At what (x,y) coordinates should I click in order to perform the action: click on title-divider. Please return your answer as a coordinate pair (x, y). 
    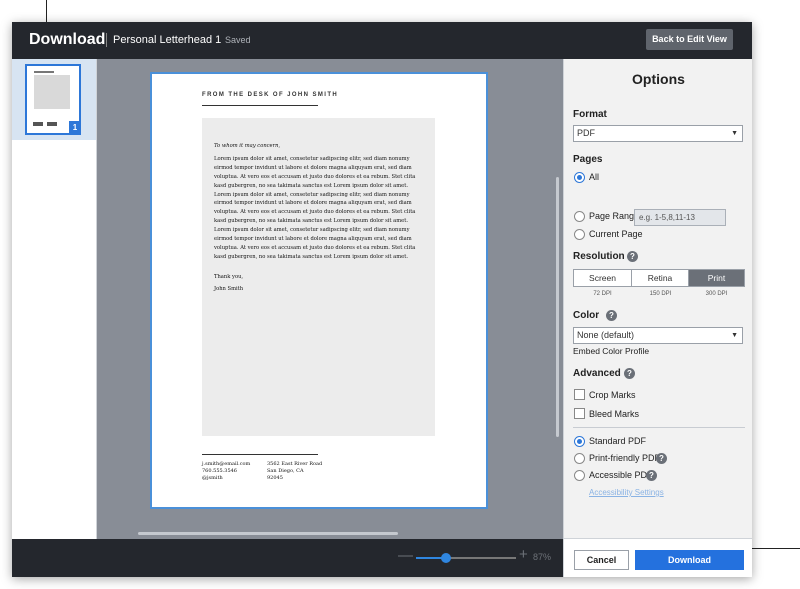
    Looking at the image, I should click on (106, 40).